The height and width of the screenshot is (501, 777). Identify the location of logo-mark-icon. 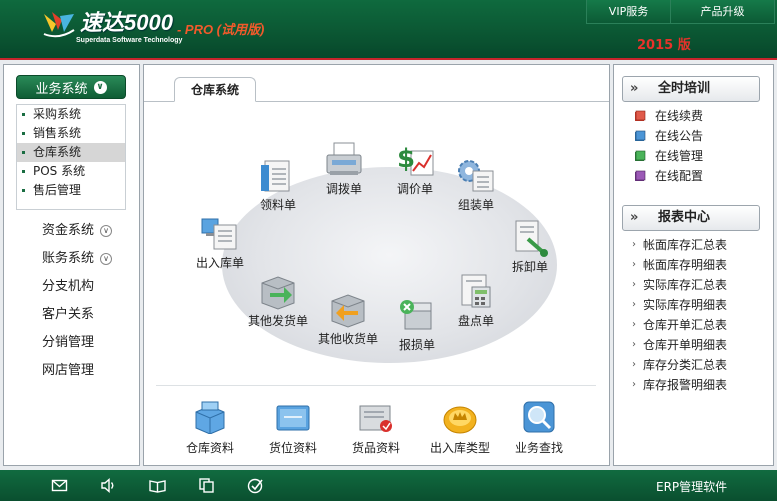
(59, 25).